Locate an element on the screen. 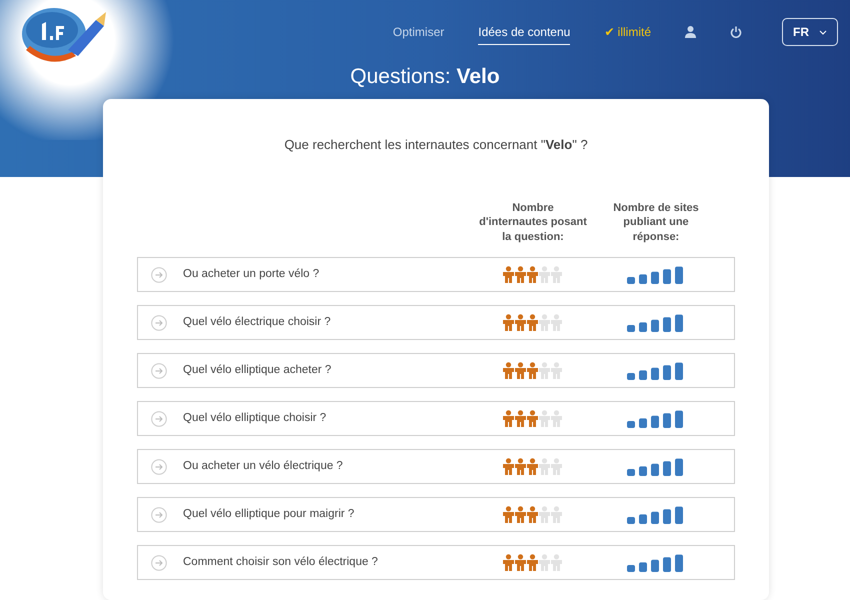 The width and height of the screenshot is (850, 600). question-text: Quel vélo elliptique choisir ? is located at coordinates (255, 418).